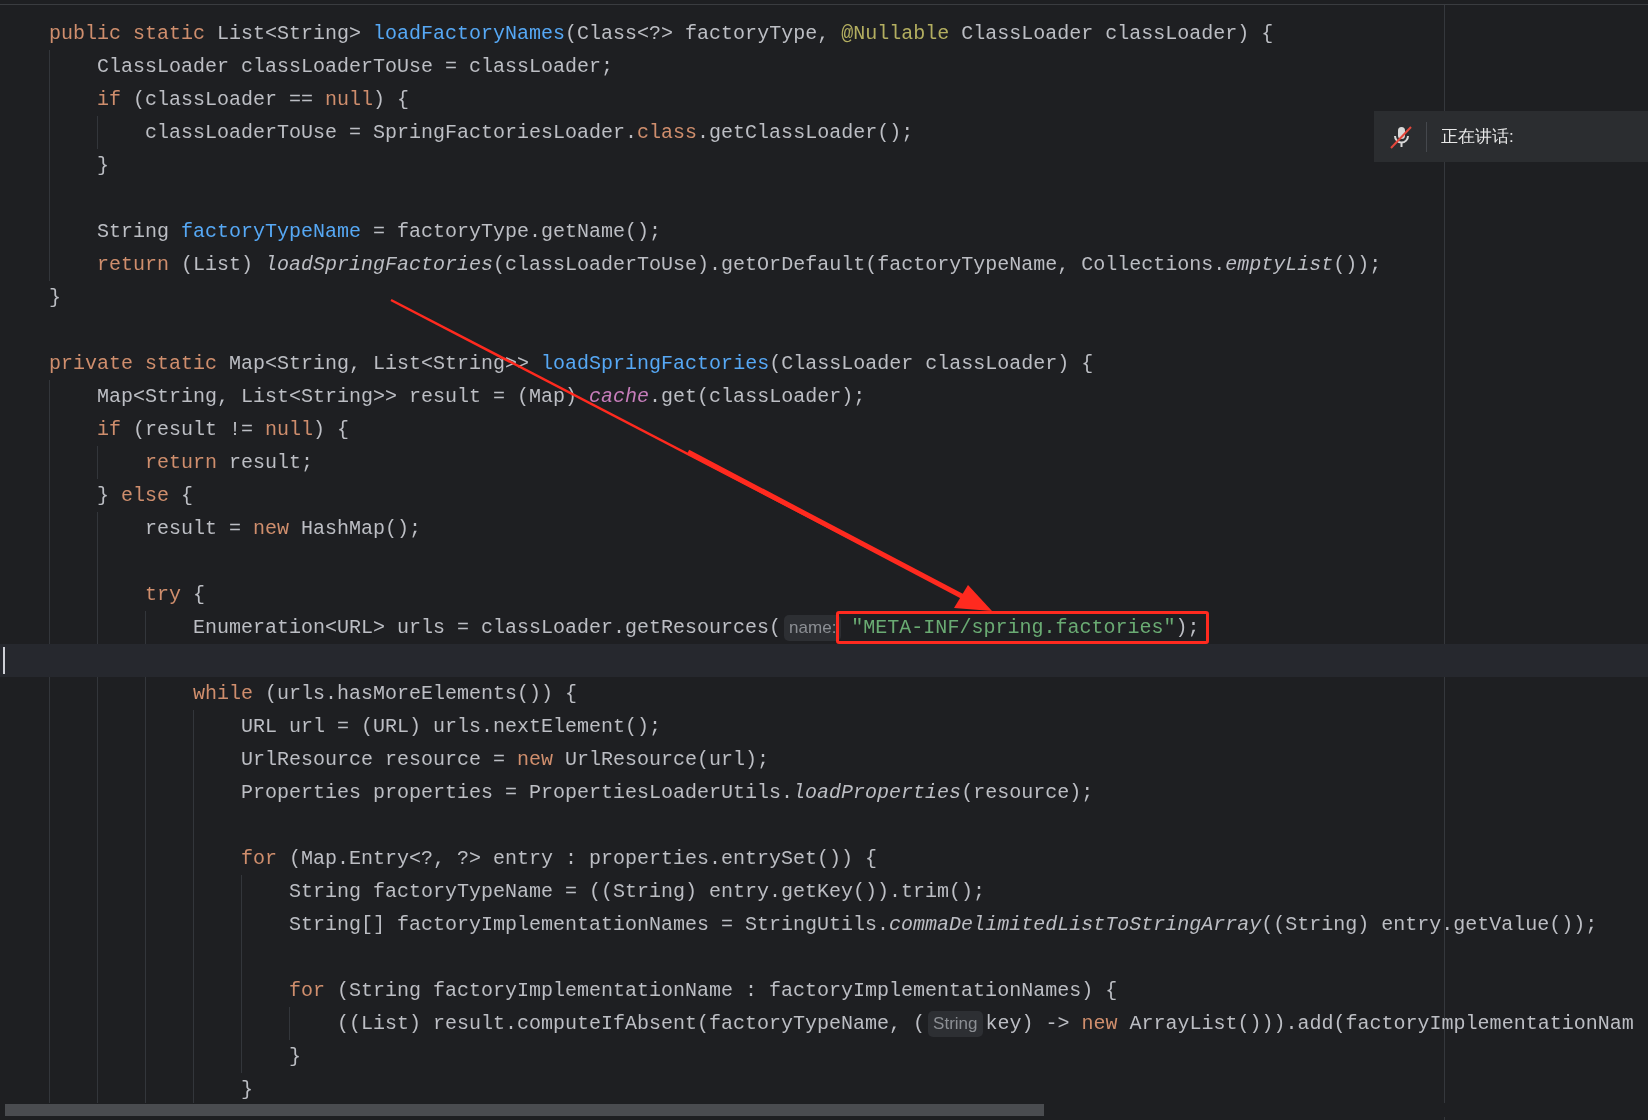 The height and width of the screenshot is (1120, 1648). Describe the element at coordinates (253, 100) in the screenshot. I see `code-line: if (classLoader == null) {` at that location.